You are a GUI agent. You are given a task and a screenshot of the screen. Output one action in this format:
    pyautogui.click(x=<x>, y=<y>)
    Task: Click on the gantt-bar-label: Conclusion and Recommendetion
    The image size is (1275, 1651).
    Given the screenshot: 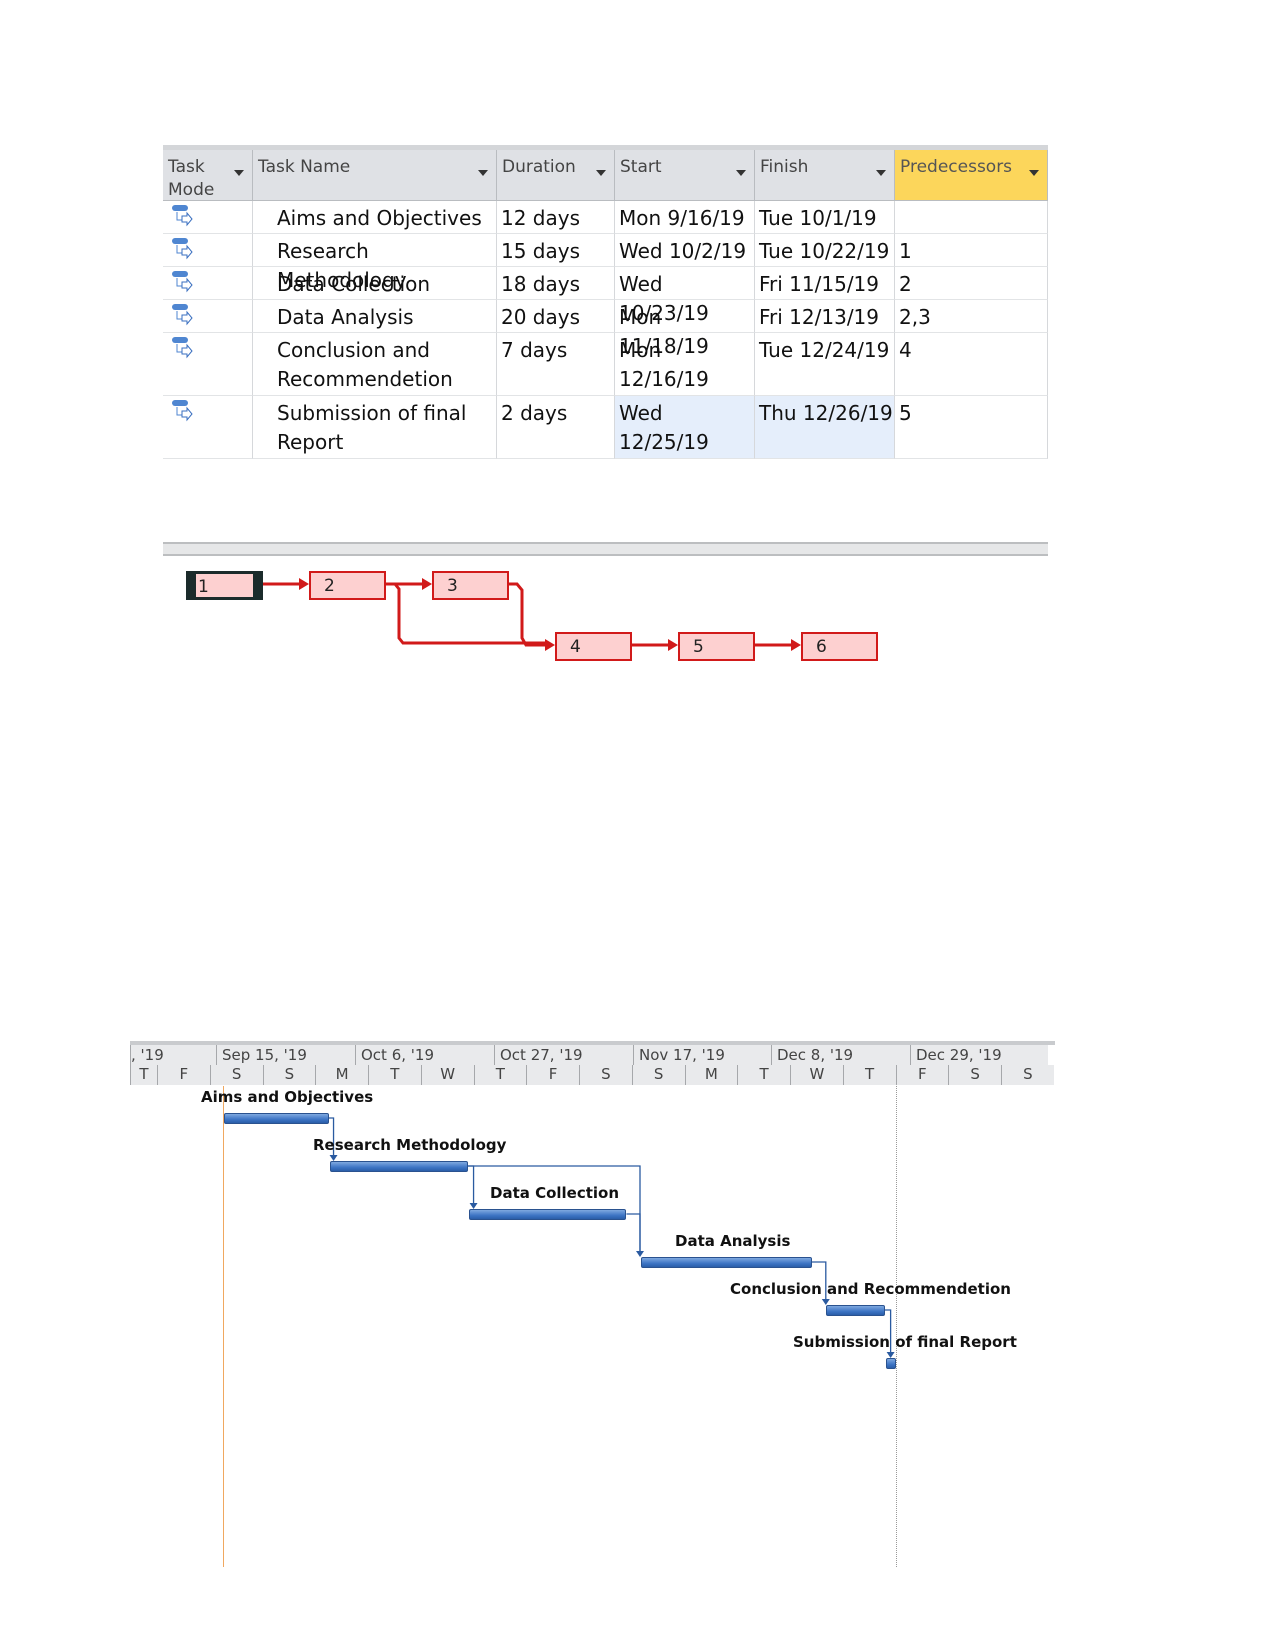 What is the action you would take?
    pyautogui.click(x=870, y=1289)
    